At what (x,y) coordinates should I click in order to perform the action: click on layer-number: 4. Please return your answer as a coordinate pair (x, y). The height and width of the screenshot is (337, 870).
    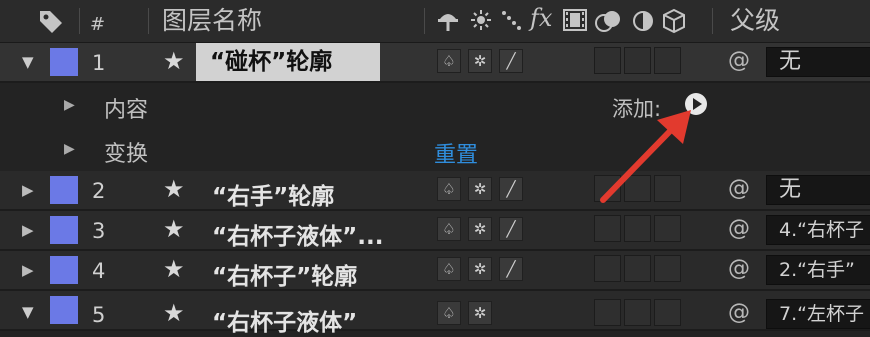
    Looking at the image, I should click on (99, 271).